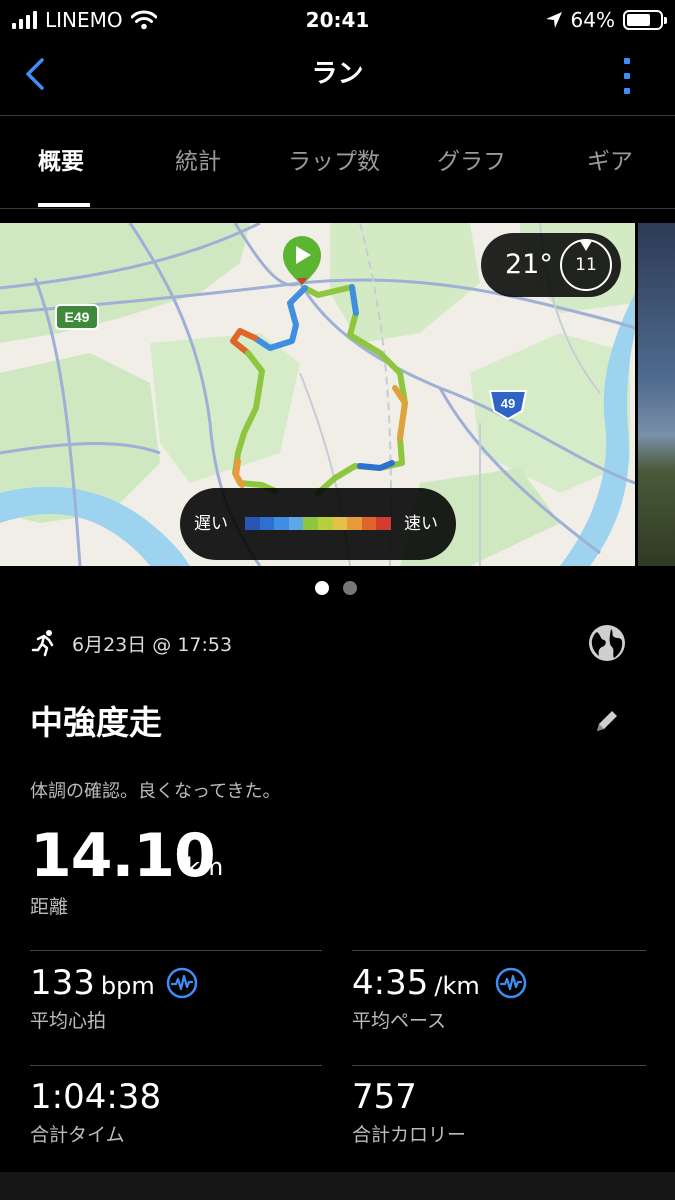 The image size is (675, 1200). What do you see at coordinates (96, 1097) in the screenshot?
I see `total-time-value: 1:04:38` at bounding box center [96, 1097].